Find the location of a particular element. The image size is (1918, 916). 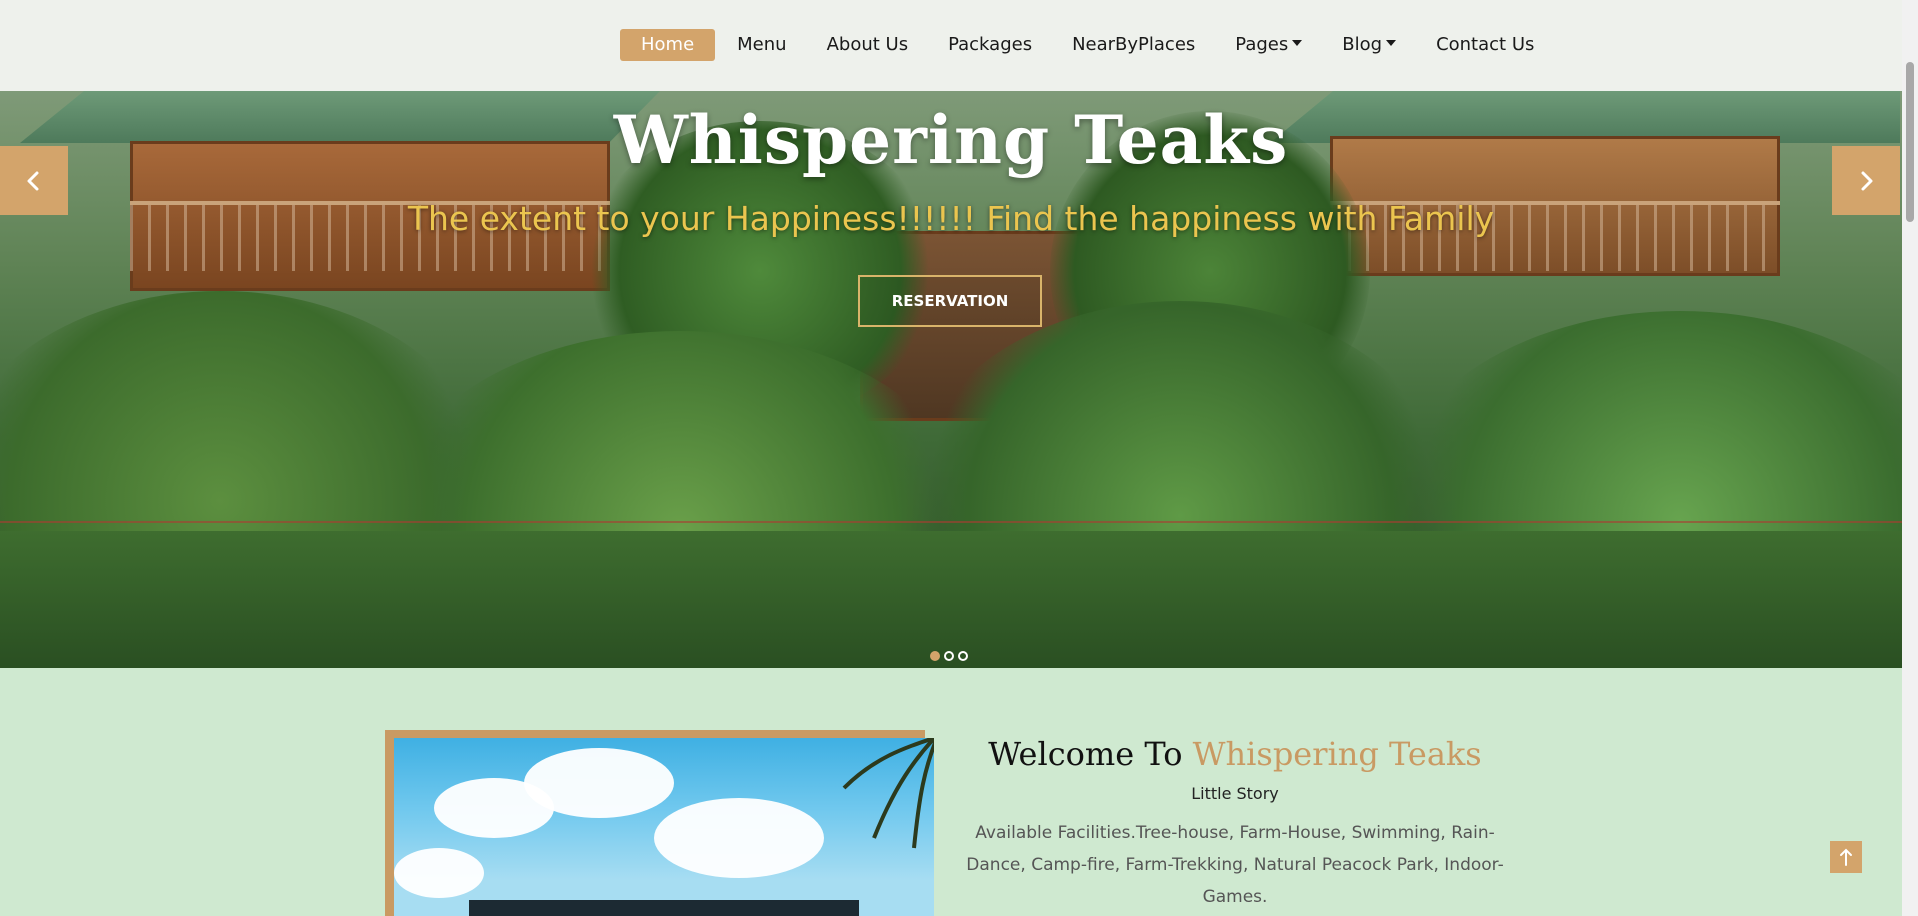

vertical-scrollbar is located at coordinates (1910, 458).